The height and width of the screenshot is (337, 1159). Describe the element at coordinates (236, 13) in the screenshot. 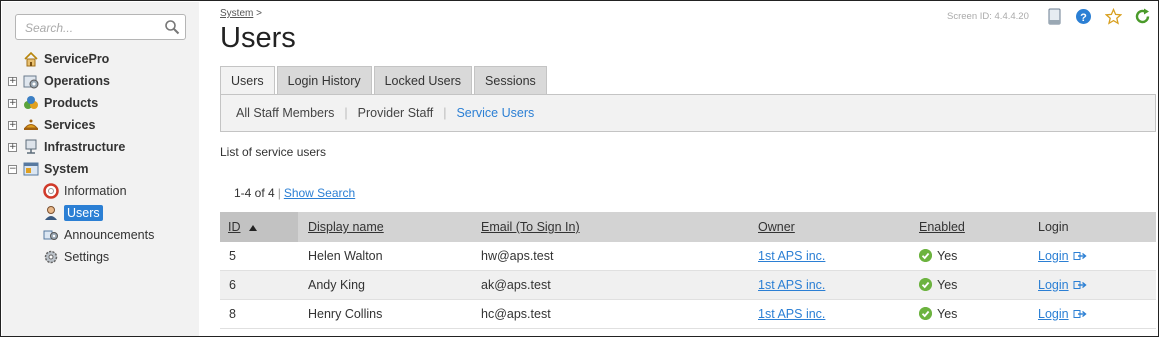

I see `breadcrumb-link-system: System` at that location.